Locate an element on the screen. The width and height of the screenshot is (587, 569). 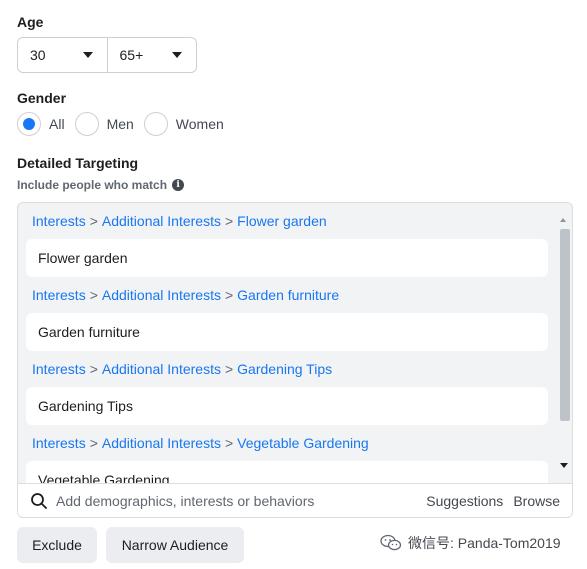
wechat-icon is located at coordinates (391, 543).